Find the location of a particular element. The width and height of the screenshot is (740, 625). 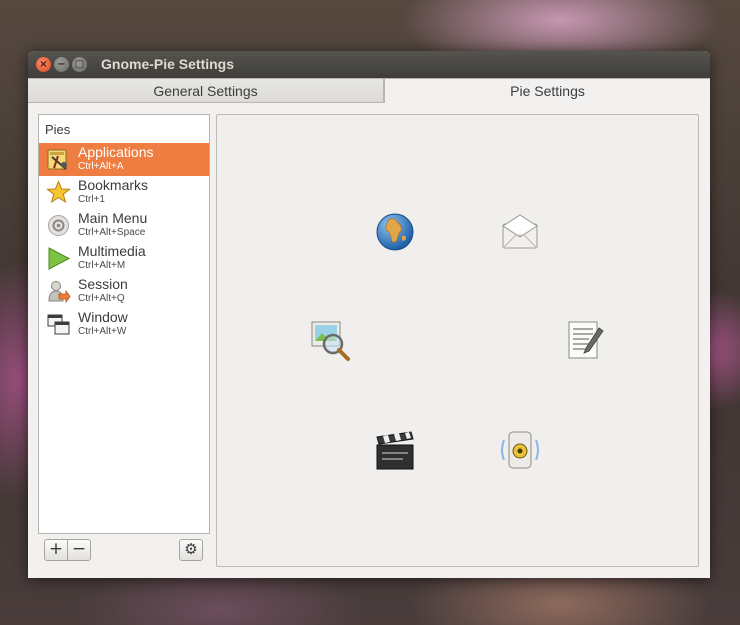

pie-item-multimedia: Multimedia Ctrl+Alt+M is located at coordinates (124, 258).